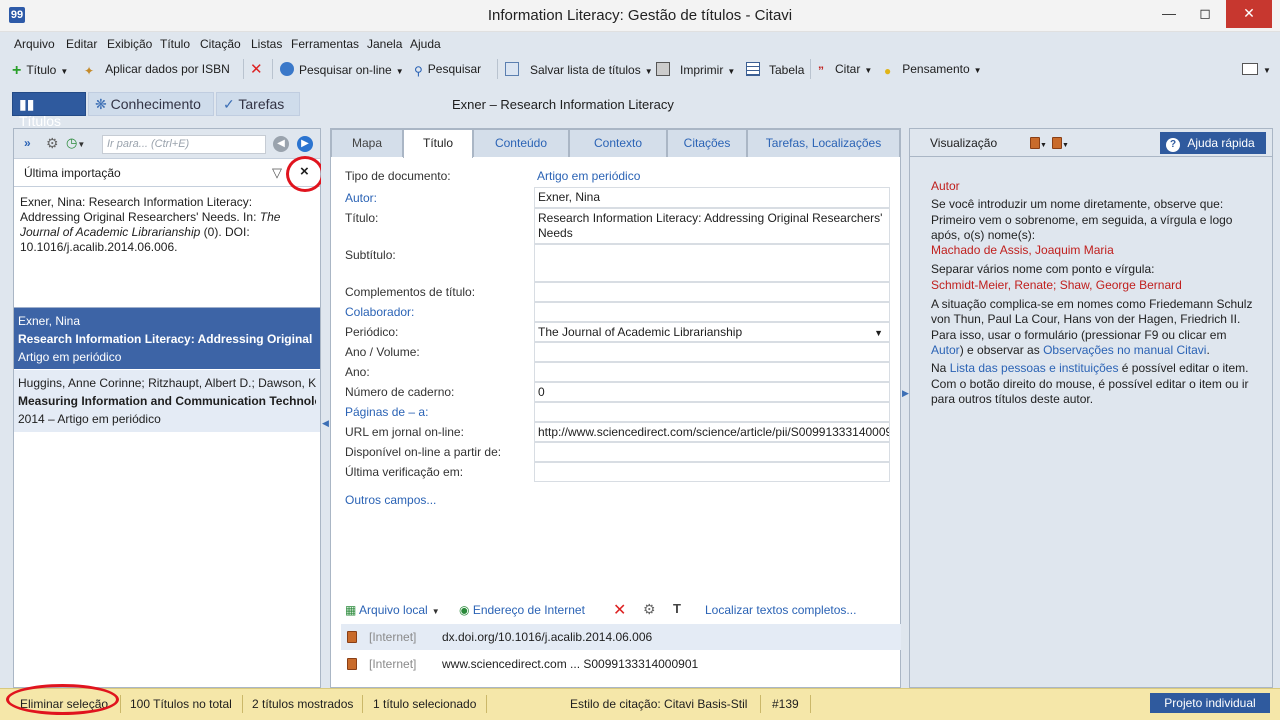 The image size is (1280, 720). I want to click on visualizacao-label: Visualização, so click(964, 143).